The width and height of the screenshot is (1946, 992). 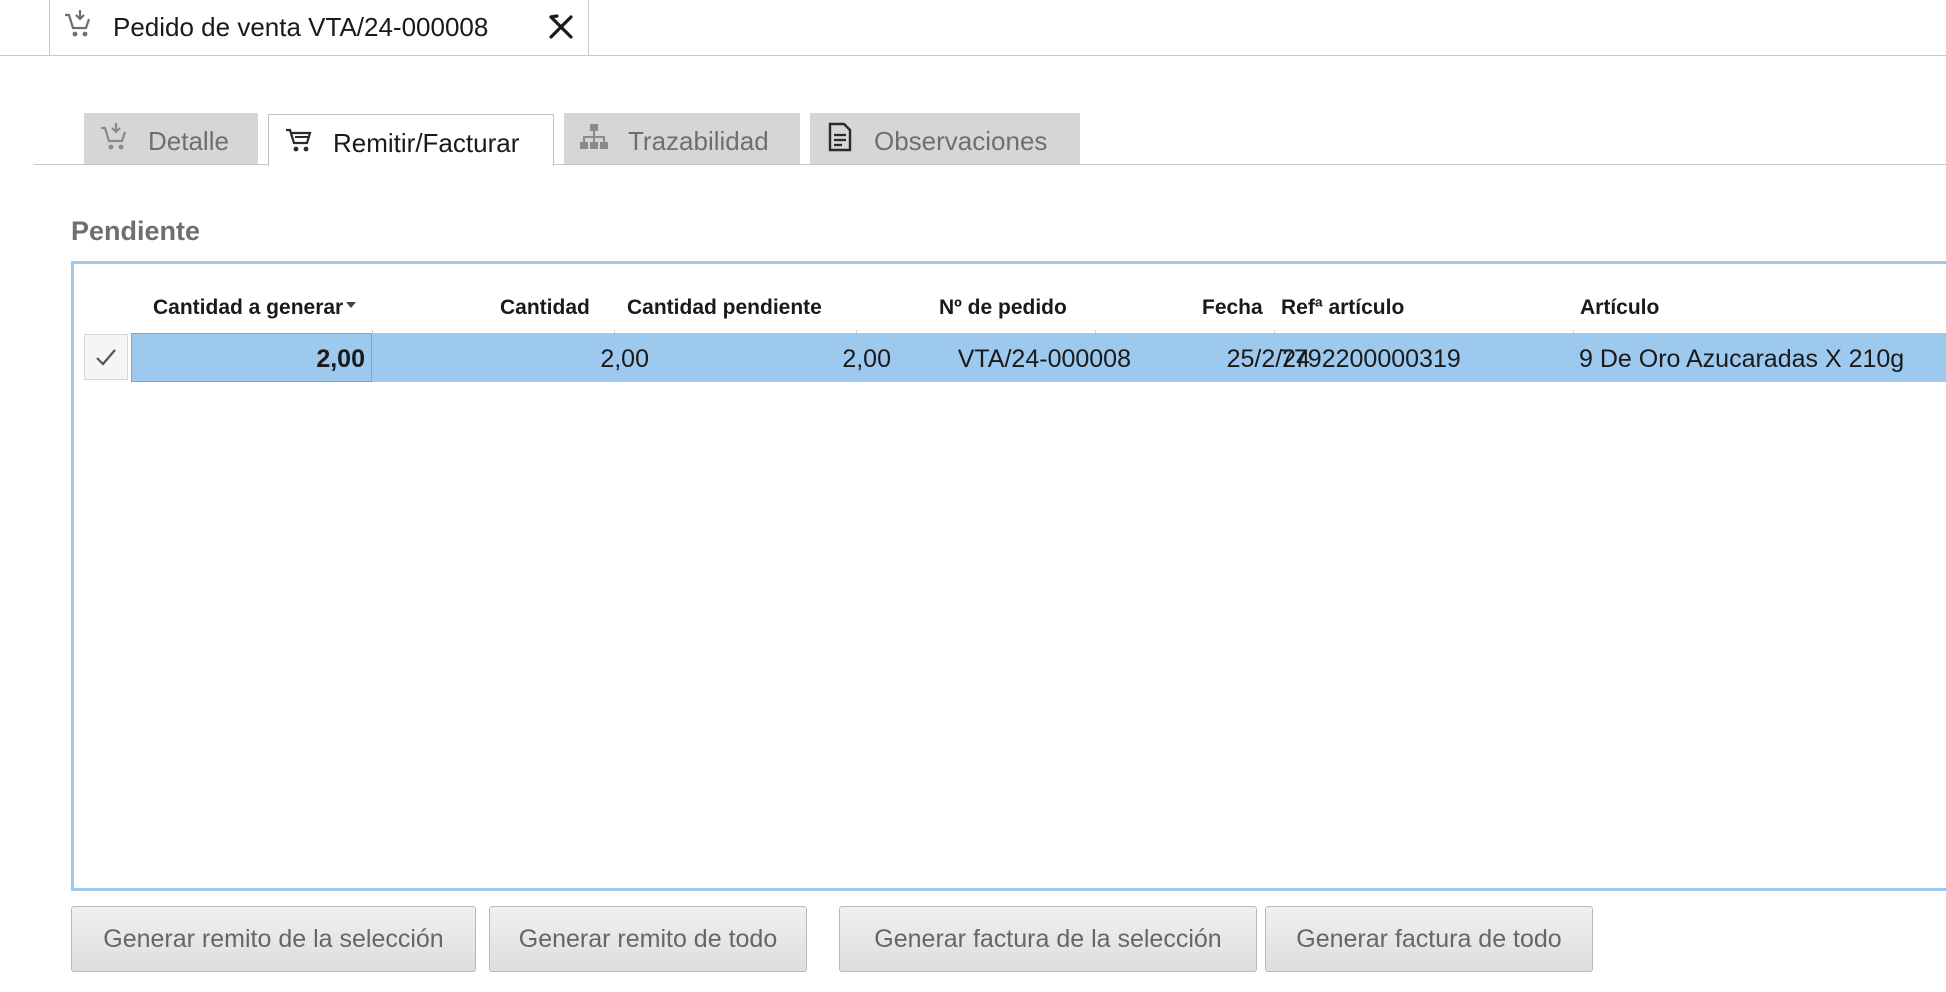 I want to click on column-header-nro-pedido: Nº de pedido, so click(x=1003, y=308).